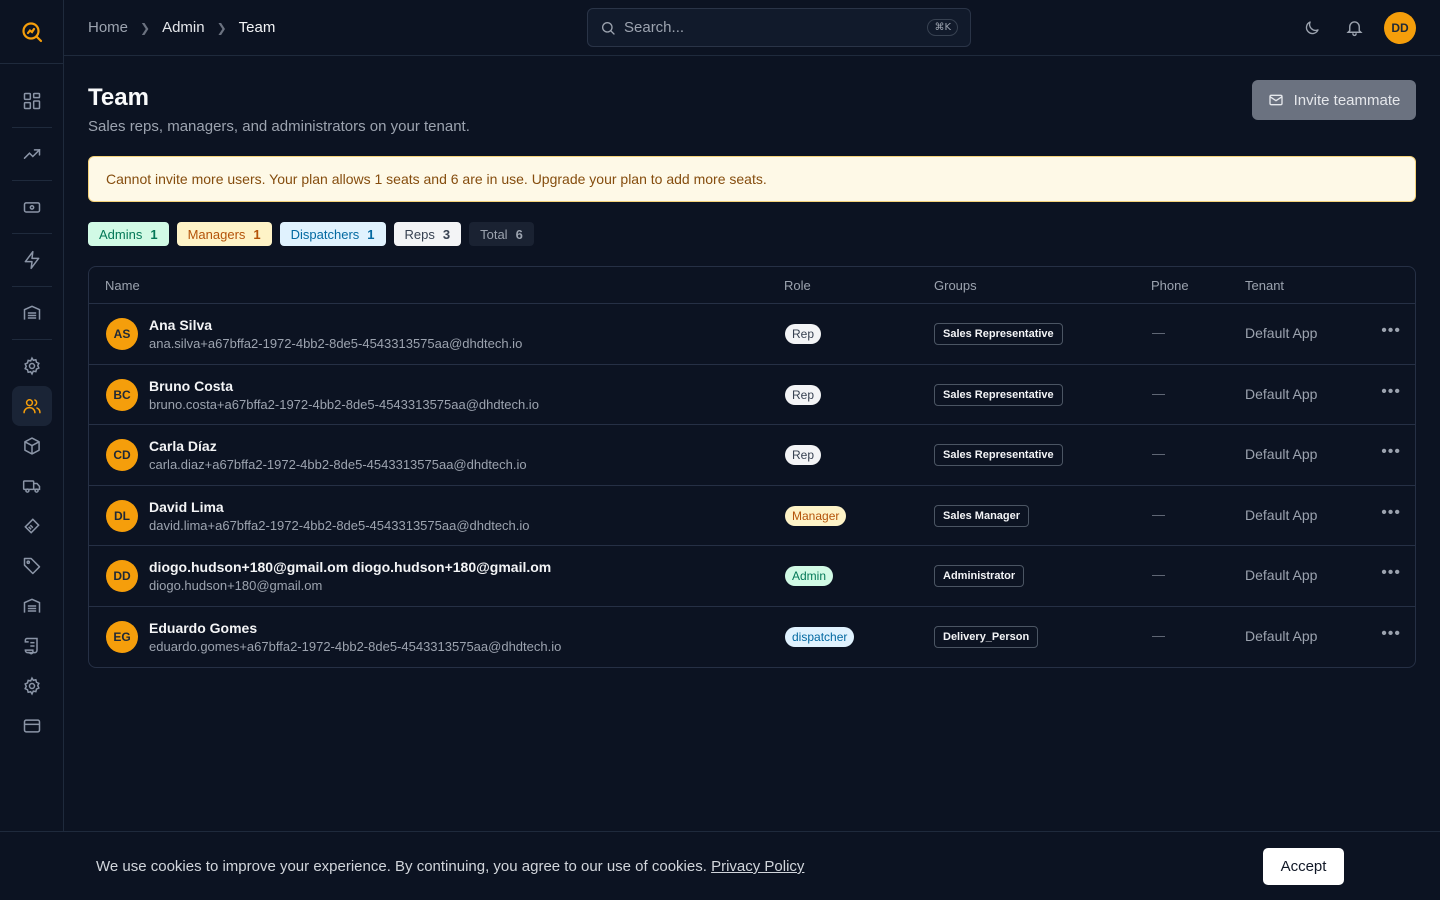 The width and height of the screenshot is (1440, 900). I want to click on nav-tags, so click(32, 566).